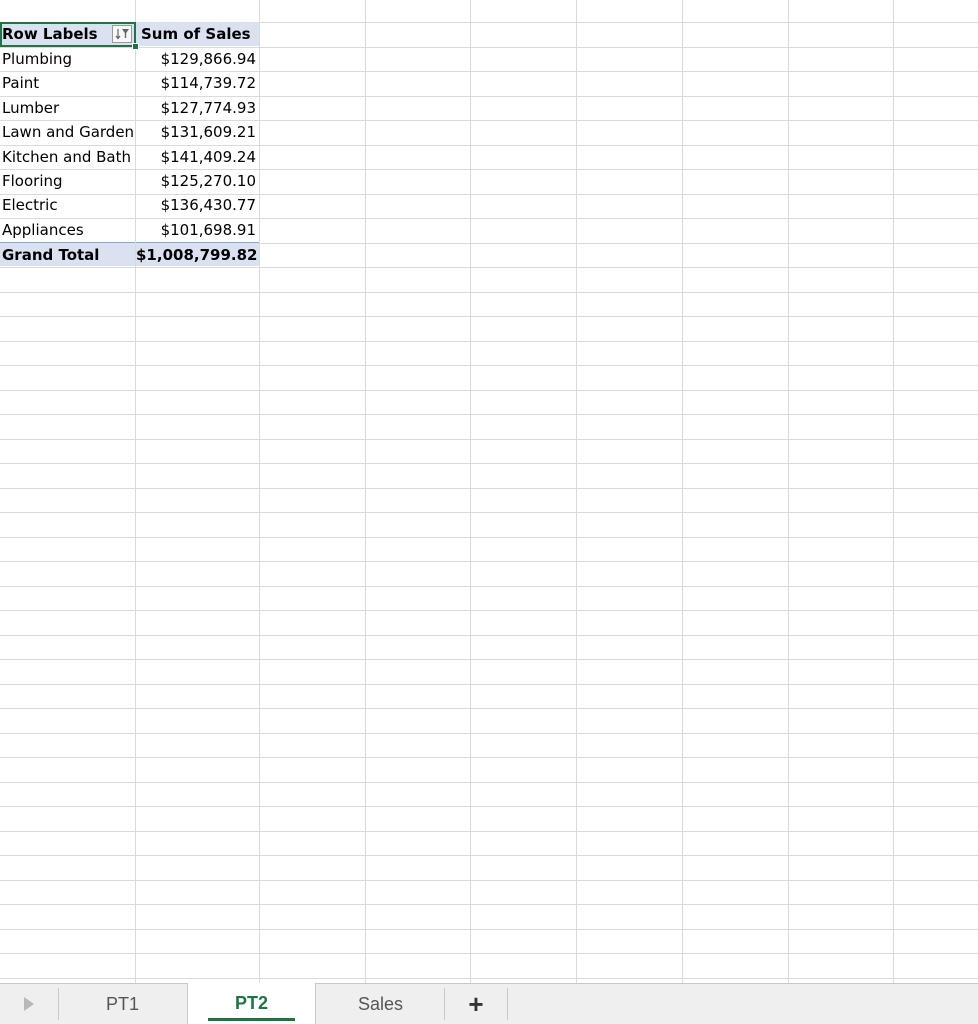  I want to click on tab-pt2: PT2, so click(251, 1003).